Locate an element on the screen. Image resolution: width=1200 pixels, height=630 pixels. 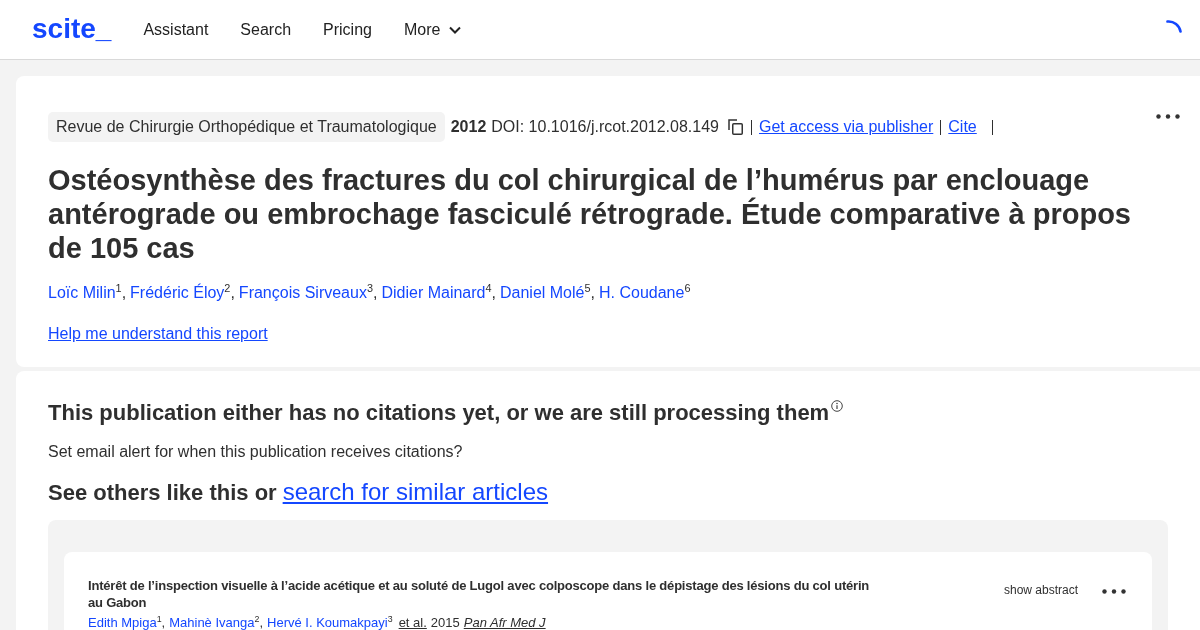
citations-heading: This publication either has no citations yet, or we are still processing them is located at coordinates (439, 413).